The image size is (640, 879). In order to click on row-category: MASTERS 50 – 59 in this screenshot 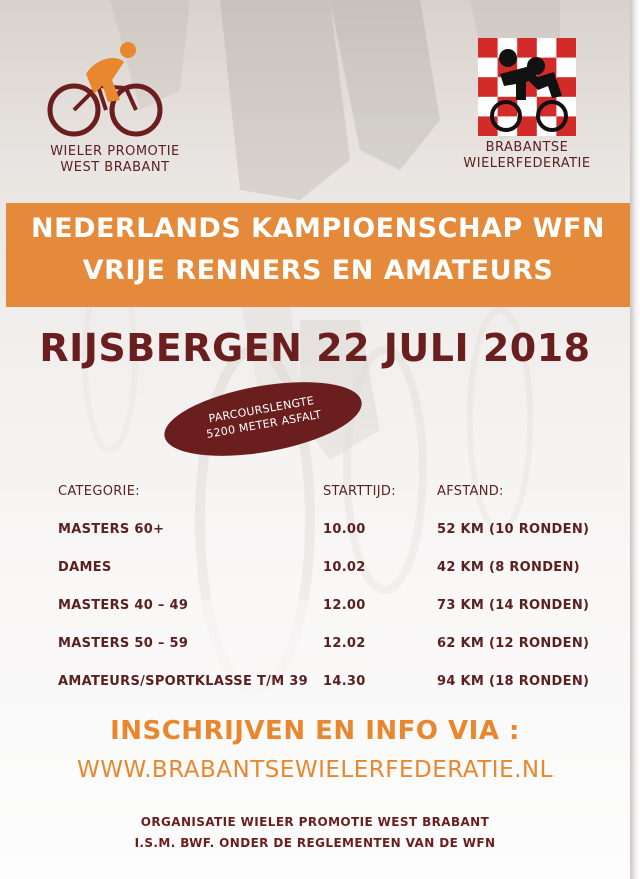, I will do `click(123, 643)`.